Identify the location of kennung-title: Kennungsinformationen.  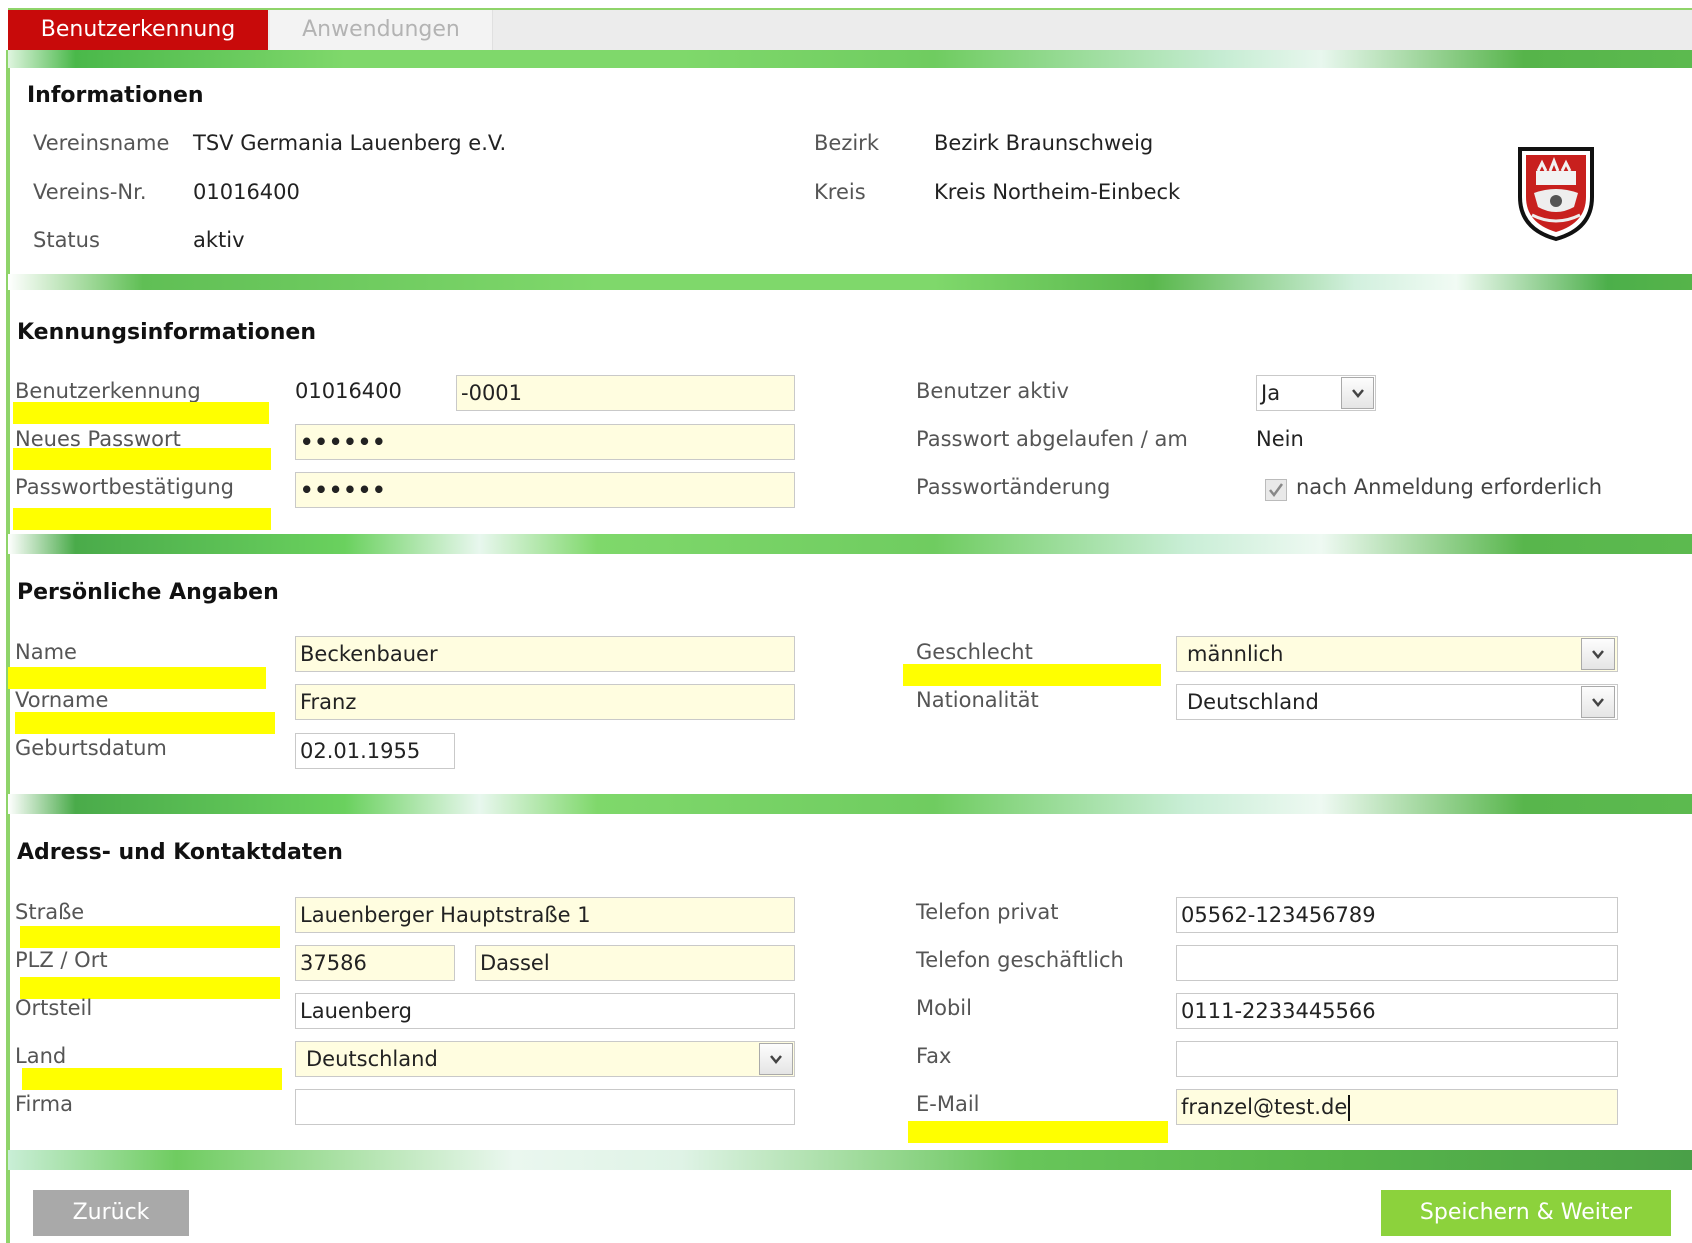
(166, 332).